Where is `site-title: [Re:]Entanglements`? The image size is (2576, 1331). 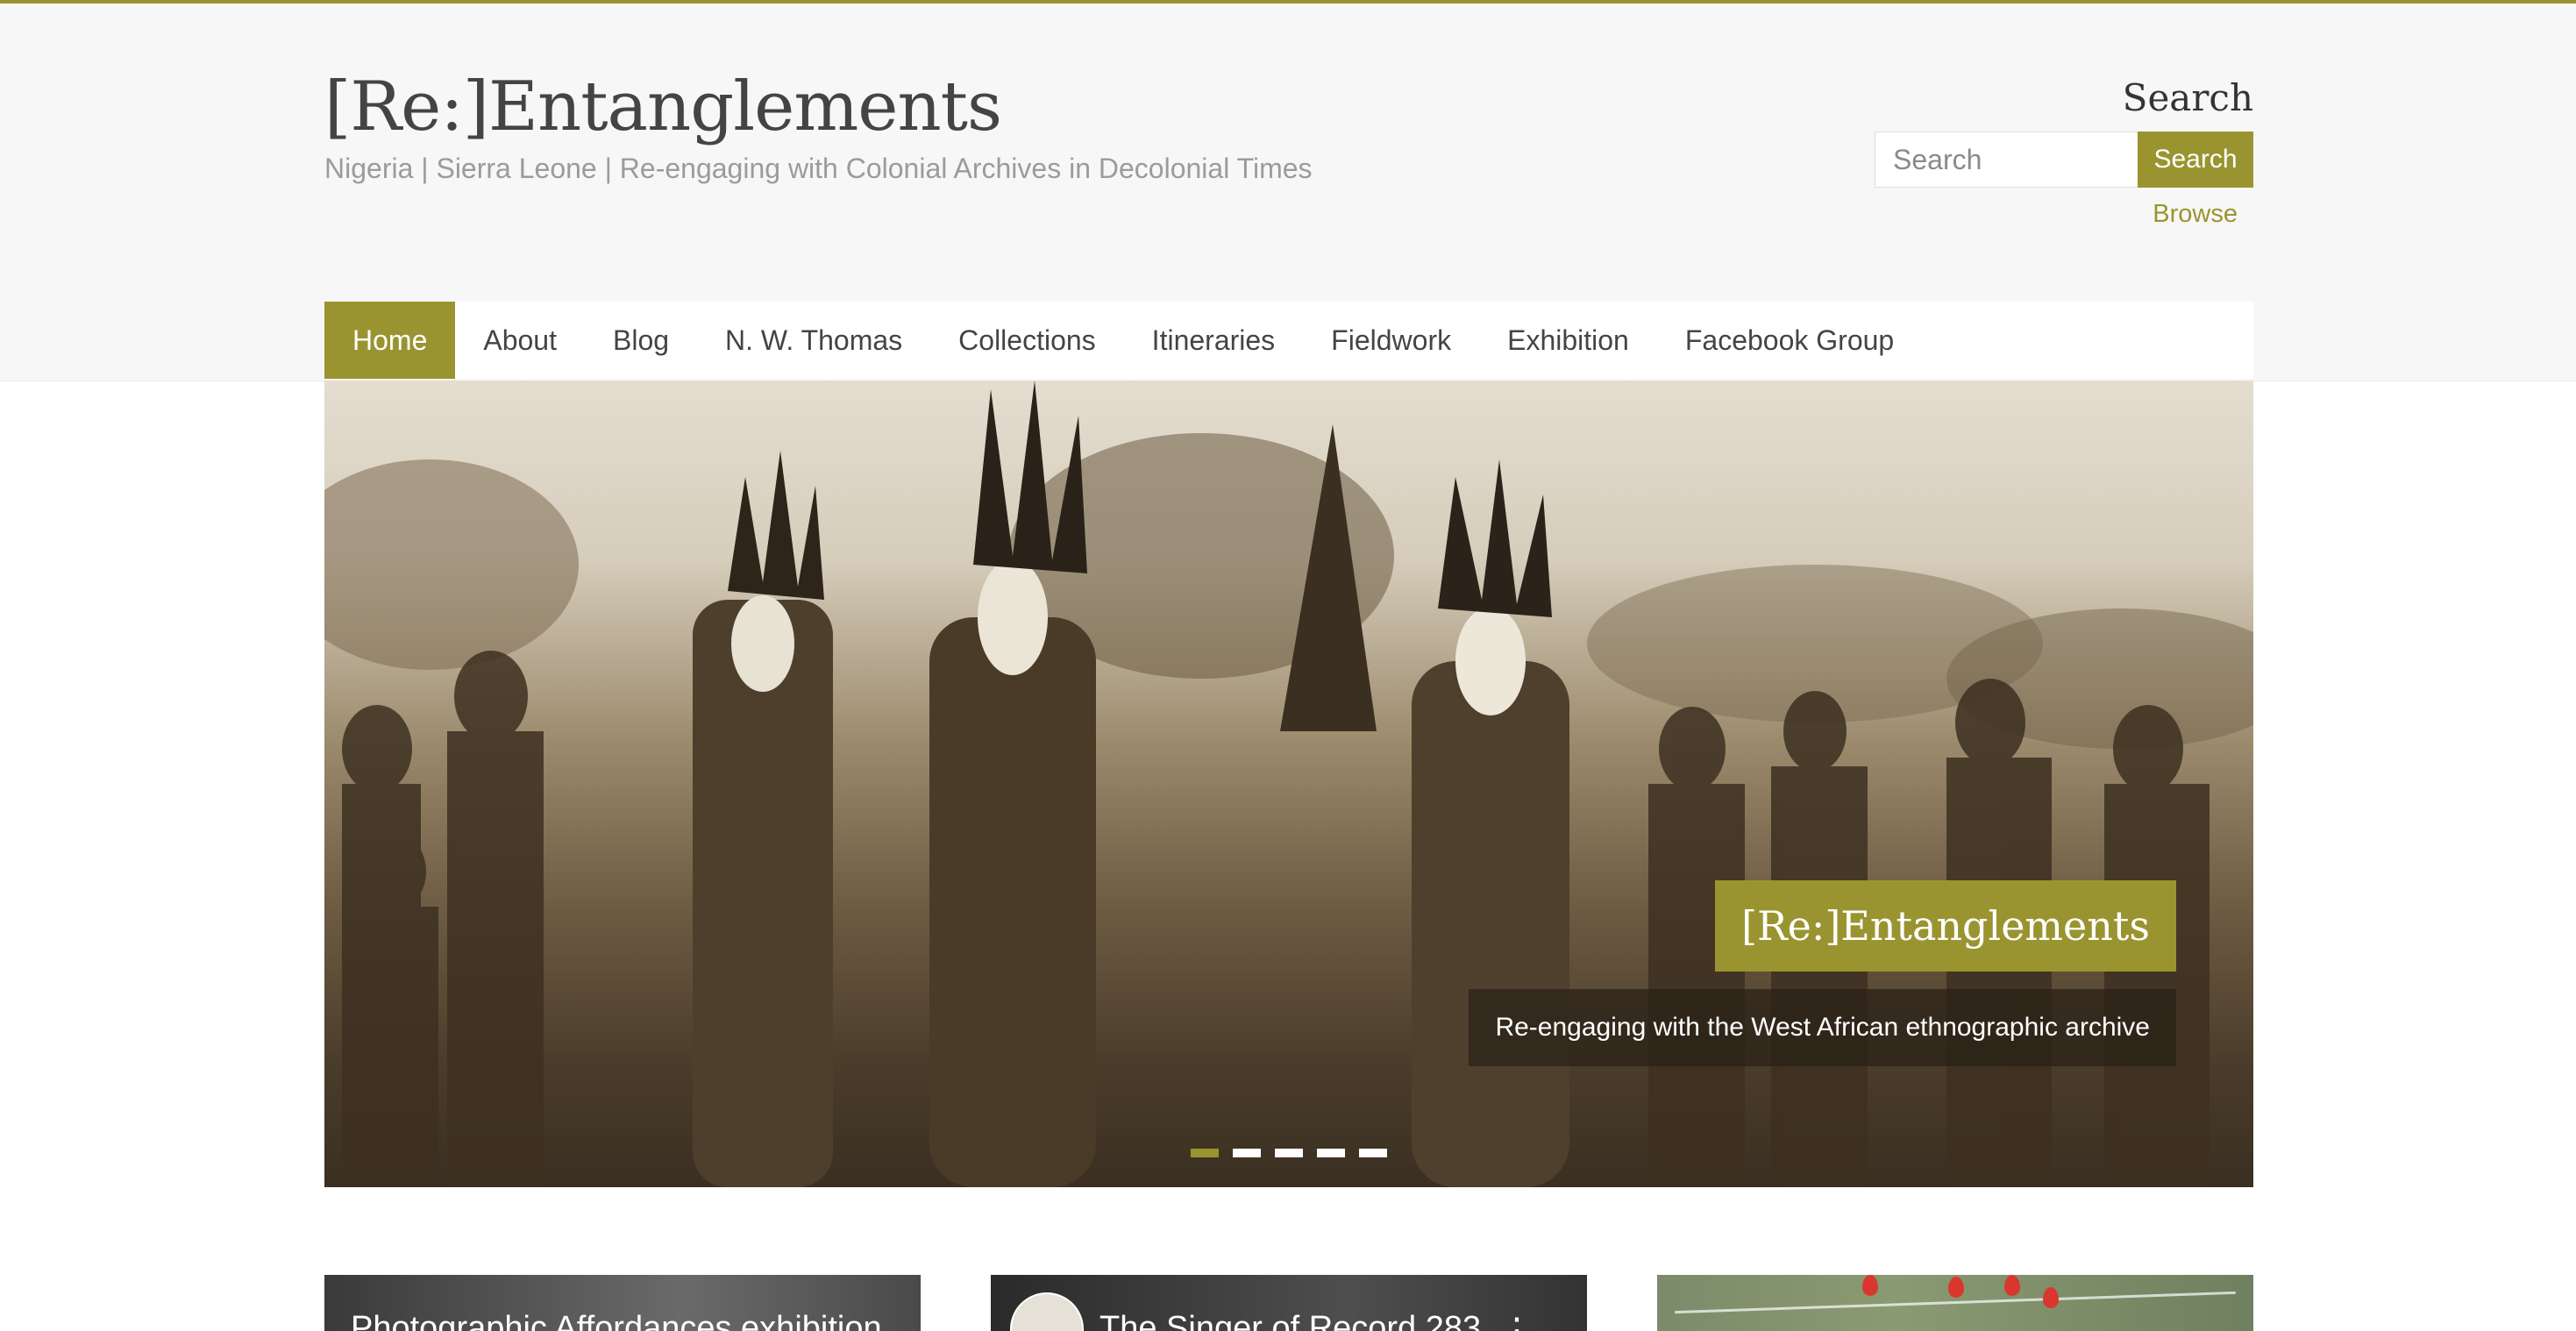 site-title: [Re:]Entanglements is located at coordinates (663, 107).